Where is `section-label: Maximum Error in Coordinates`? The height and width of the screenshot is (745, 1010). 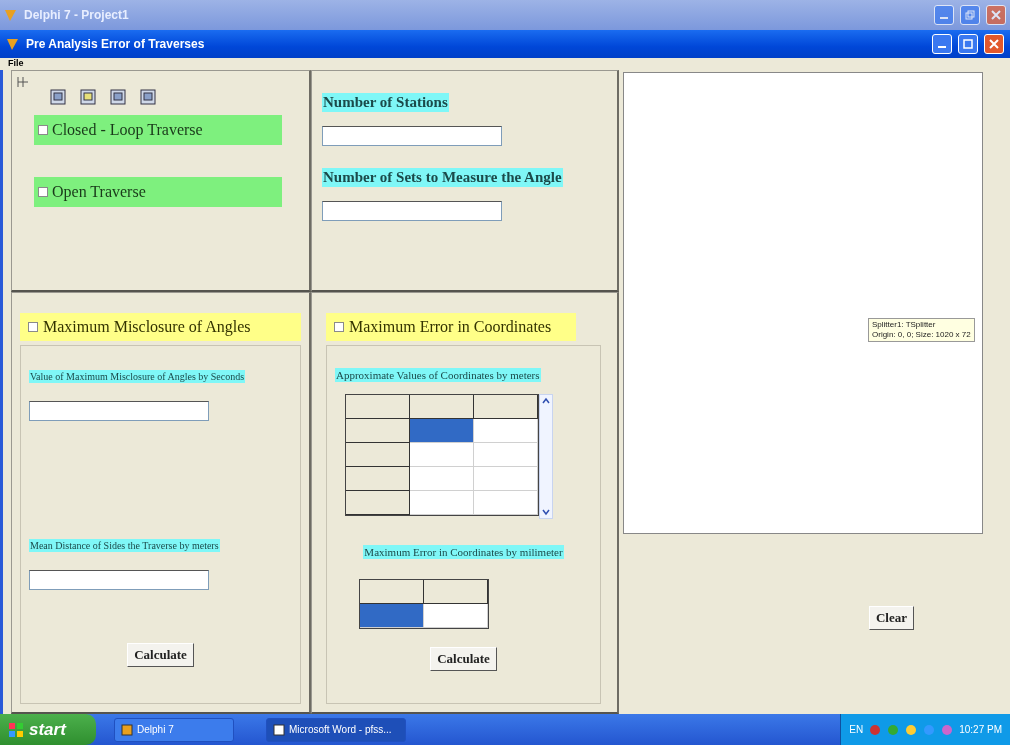 section-label: Maximum Error in Coordinates is located at coordinates (450, 327).